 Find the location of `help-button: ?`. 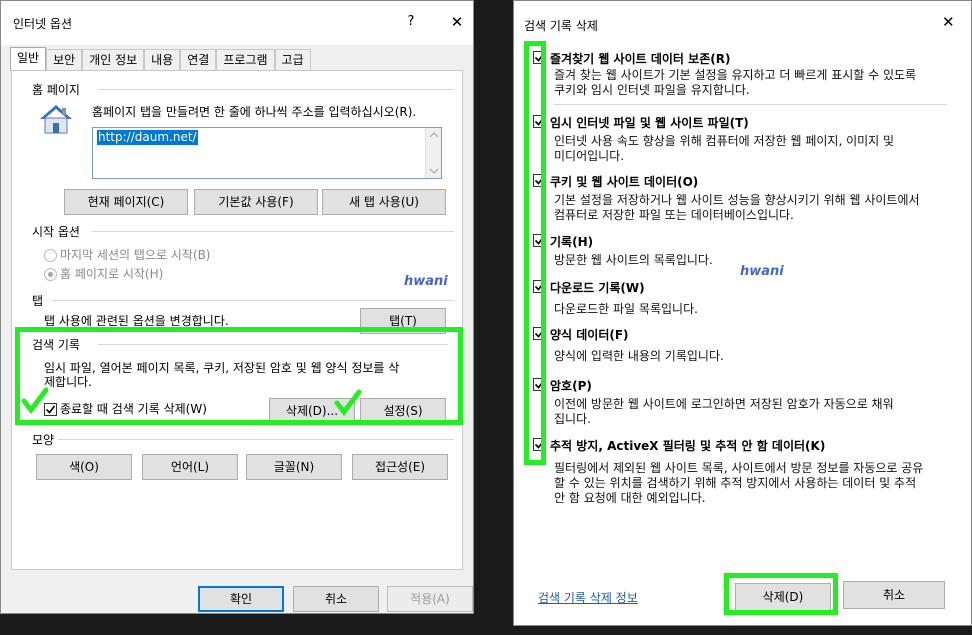

help-button: ? is located at coordinates (411, 22).